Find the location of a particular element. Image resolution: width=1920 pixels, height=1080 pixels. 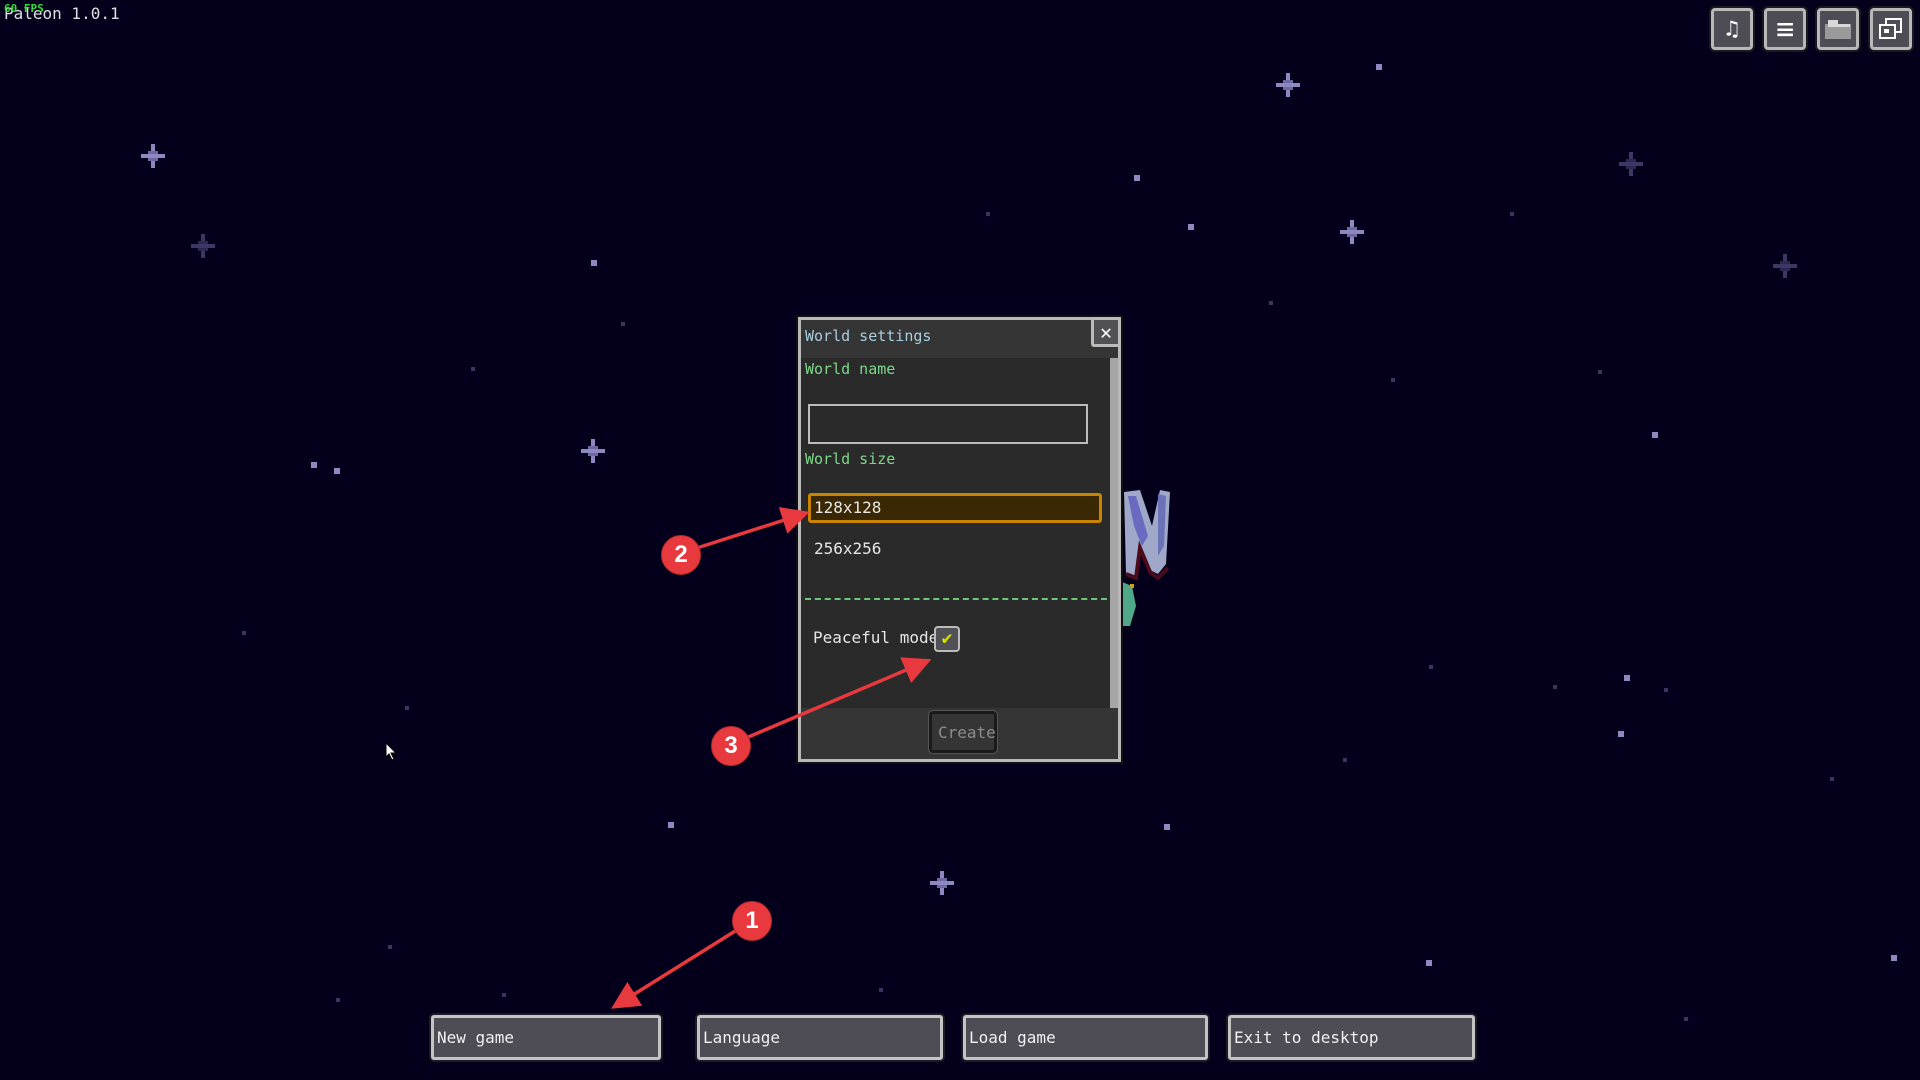

close-button: ✕ is located at coordinates (1106, 332).